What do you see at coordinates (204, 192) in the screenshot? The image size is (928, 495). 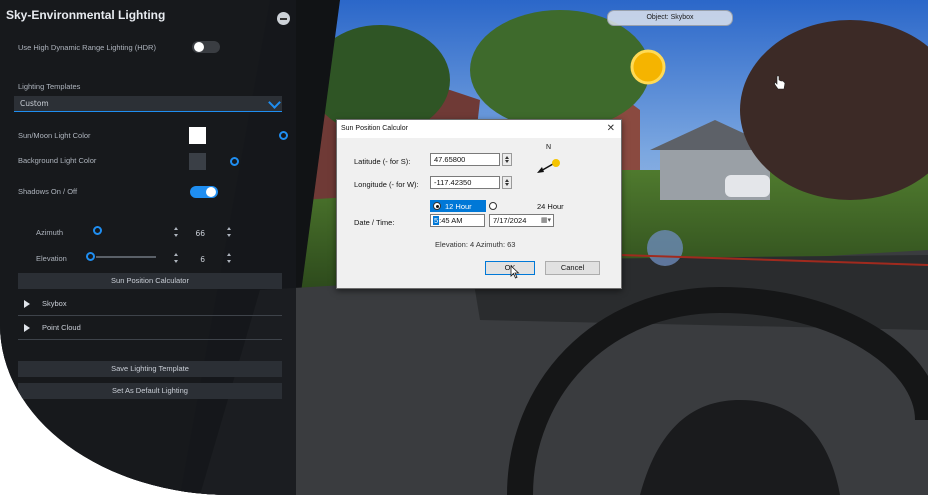 I see `shadows-toggle` at bounding box center [204, 192].